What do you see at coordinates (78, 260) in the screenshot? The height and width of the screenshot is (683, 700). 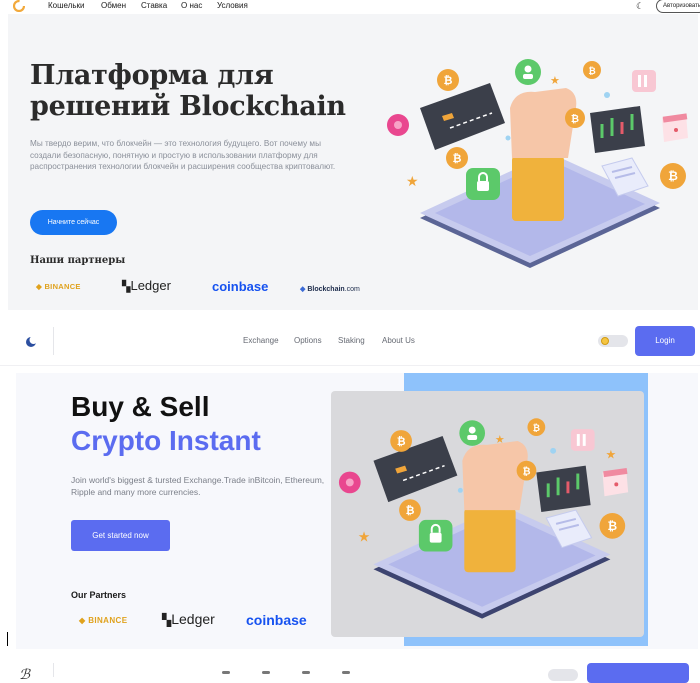 I see `partners-heading-ru: Наши партнеры` at bounding box center [78, 260].